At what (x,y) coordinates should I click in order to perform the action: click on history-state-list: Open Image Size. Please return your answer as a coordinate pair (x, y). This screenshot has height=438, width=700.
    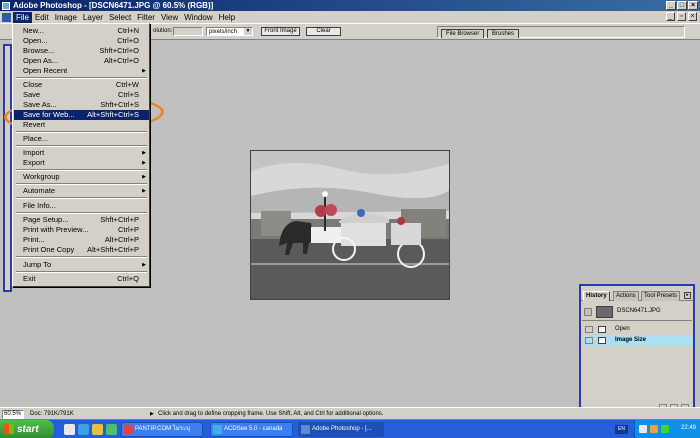
    Looking at the image, I should click on (637, 363).